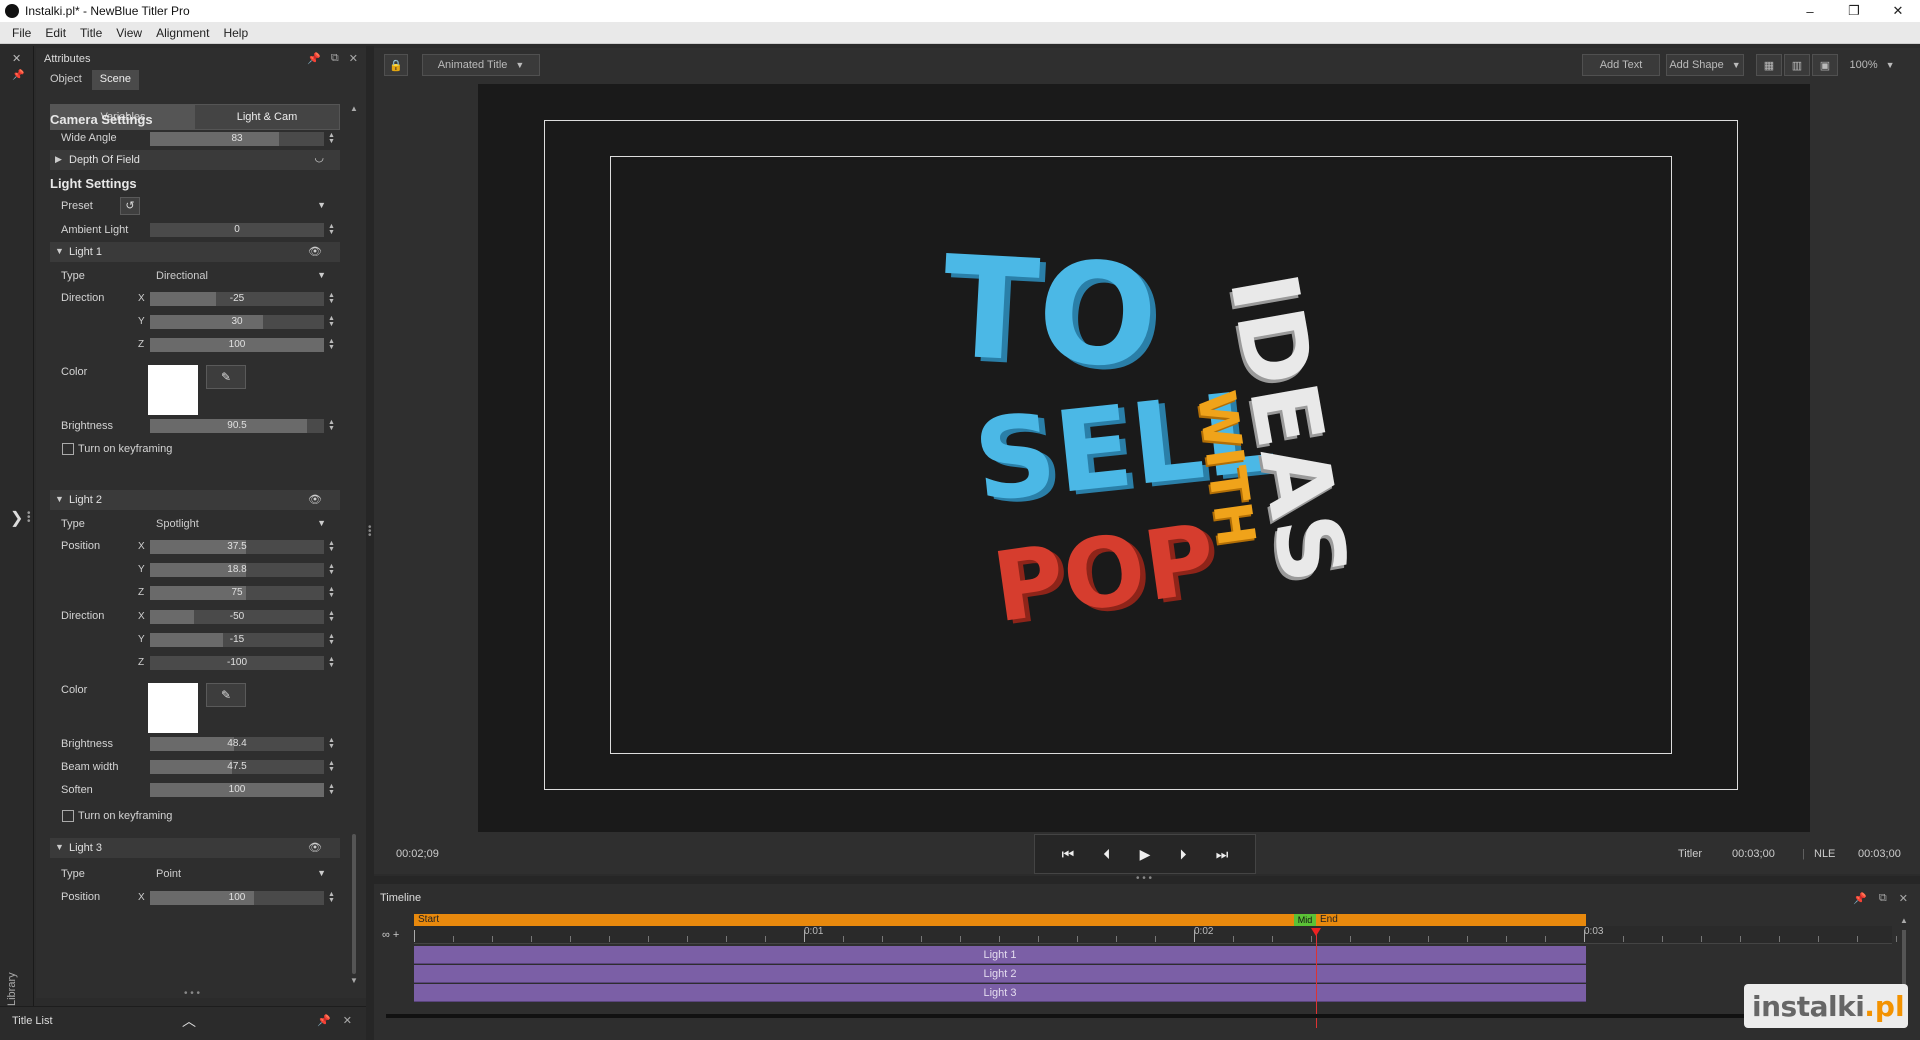 This screenshot has width=1920, height=1040. Describe the element at coordinates (354, 980) in the screenshot. I see `scroll-down-icon: ▼` at that location.